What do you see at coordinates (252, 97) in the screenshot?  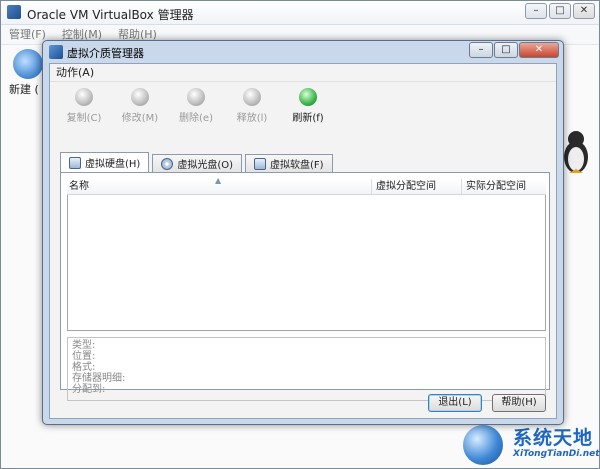 I see `release-disk-icon` at bounding box center [252, 97].